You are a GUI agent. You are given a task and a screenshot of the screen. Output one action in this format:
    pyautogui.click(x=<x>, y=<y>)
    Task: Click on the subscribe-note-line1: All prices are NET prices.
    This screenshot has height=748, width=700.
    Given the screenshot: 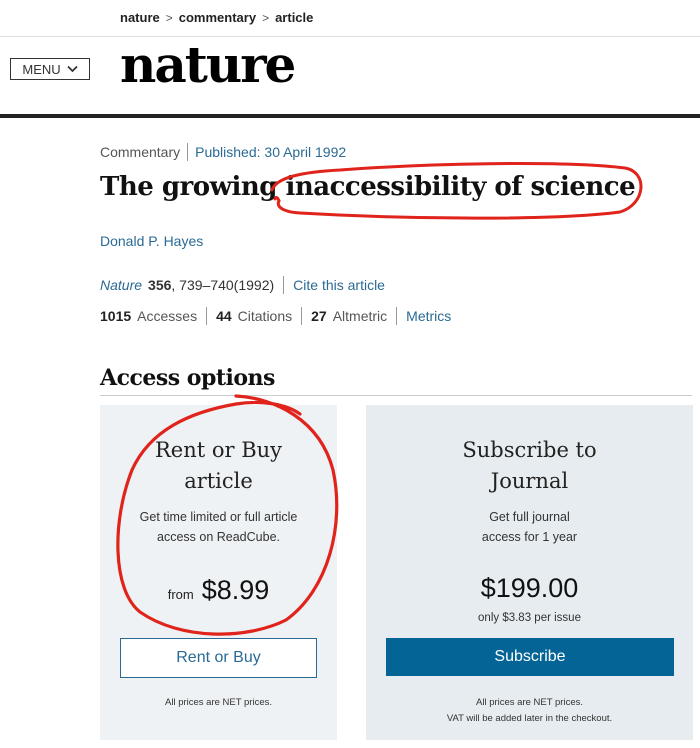 What is the action you would take?
    pyautogui.click(x=529, y=702)
    